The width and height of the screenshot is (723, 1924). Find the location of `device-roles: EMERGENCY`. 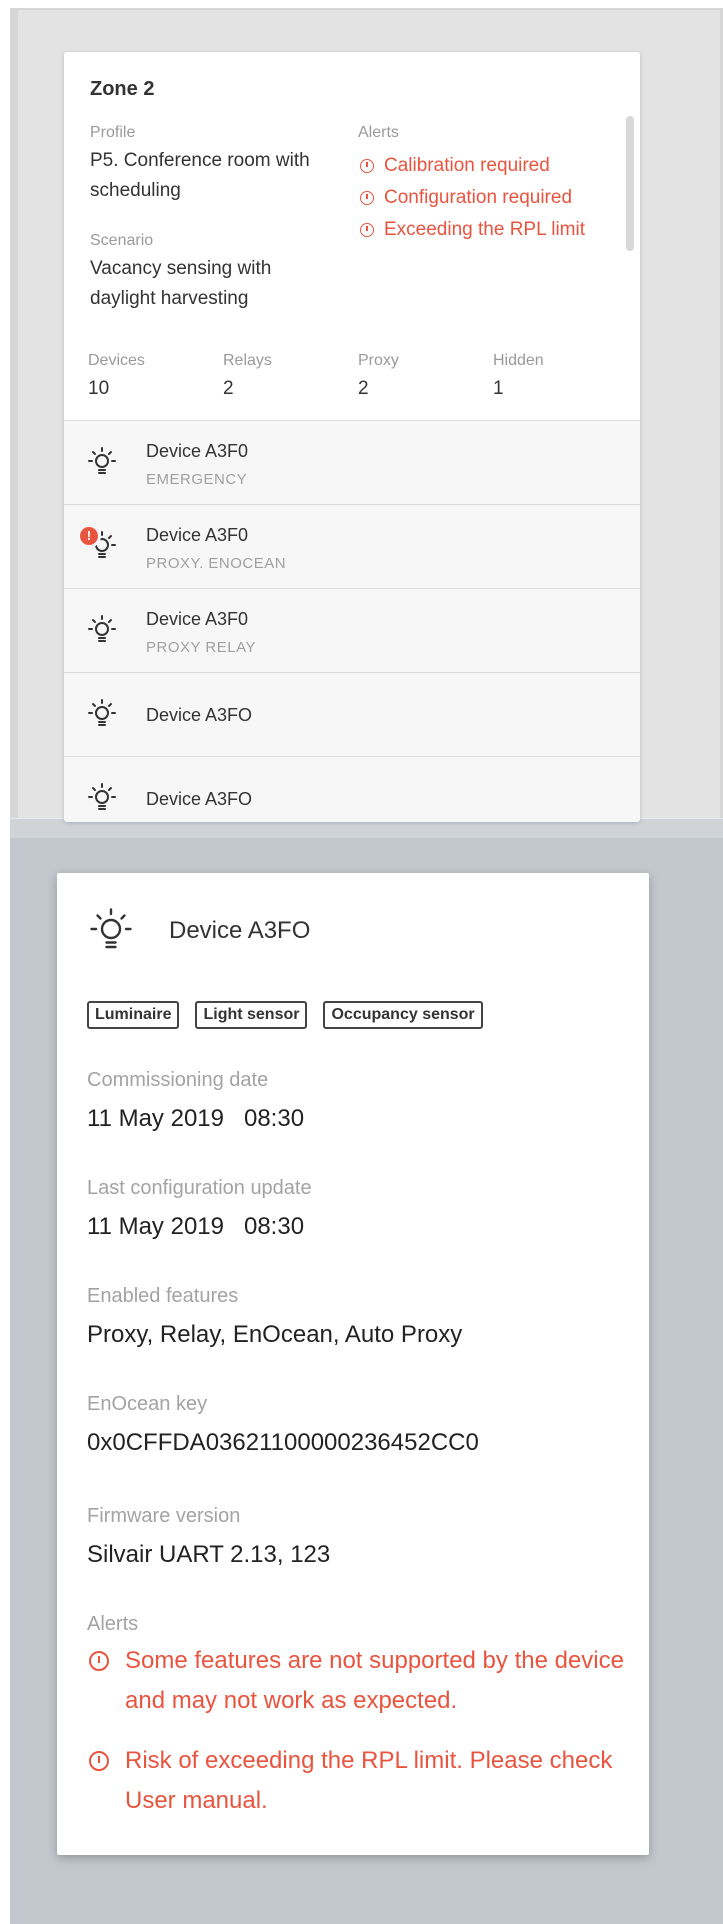

device-roles: EMERGENCY is located at coordinates (197, 479).